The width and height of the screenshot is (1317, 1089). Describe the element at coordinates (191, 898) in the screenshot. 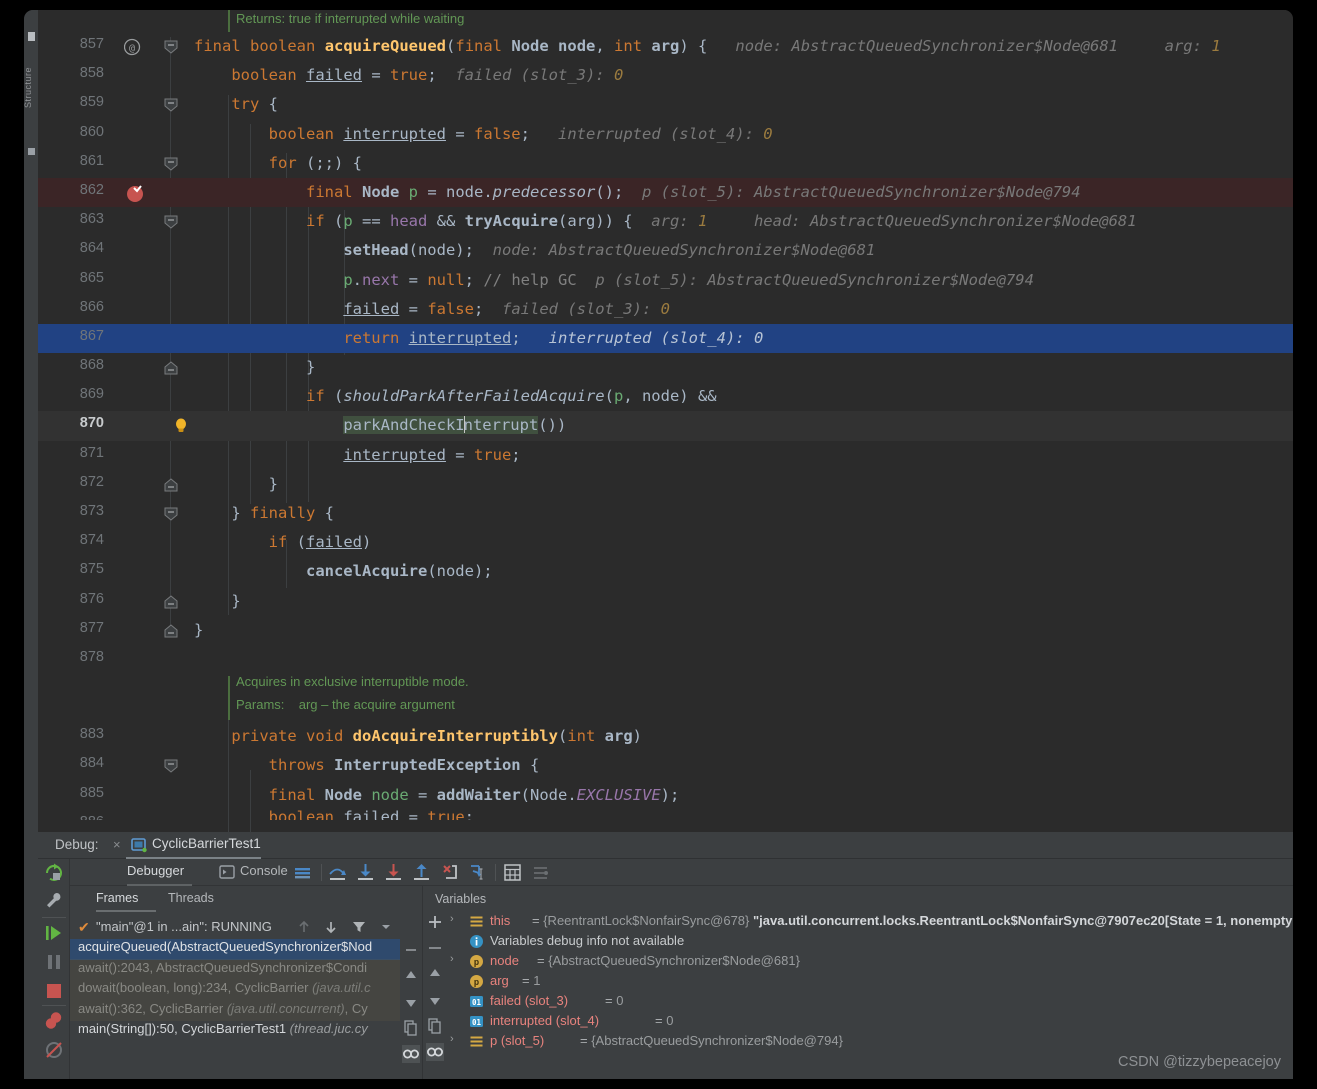

I see `tab-threads: Threads` at that location.